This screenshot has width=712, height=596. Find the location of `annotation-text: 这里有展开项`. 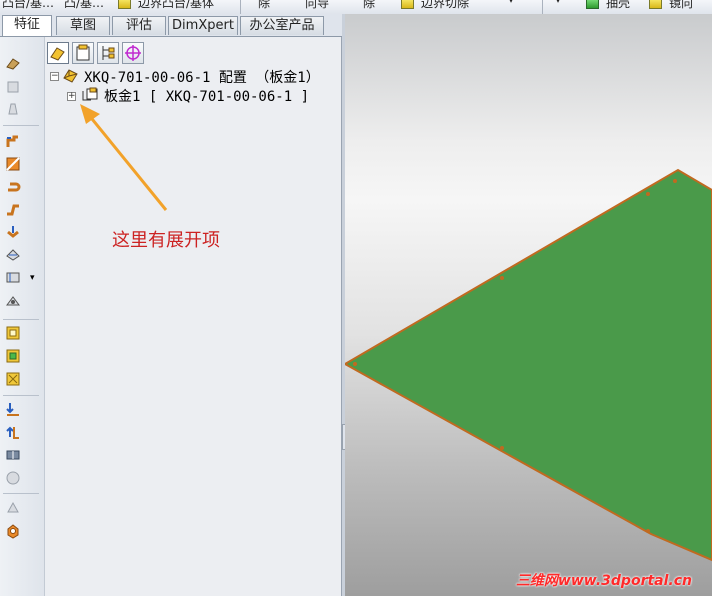

annotation-text: 这里有展开项 is located at coordinates (166, 240).